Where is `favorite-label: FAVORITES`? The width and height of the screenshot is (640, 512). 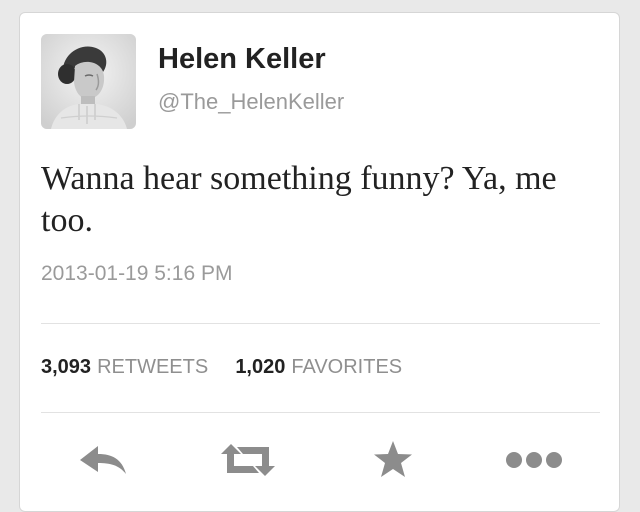
favorite-label: FAVORITES is located at coordinates (347, 367).